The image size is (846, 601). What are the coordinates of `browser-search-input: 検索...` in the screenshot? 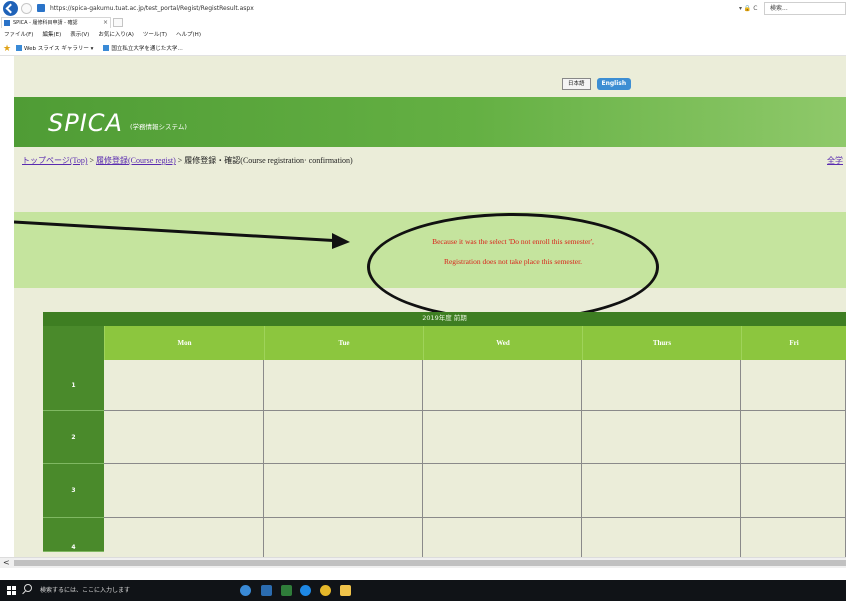 It's located at (805, 8).